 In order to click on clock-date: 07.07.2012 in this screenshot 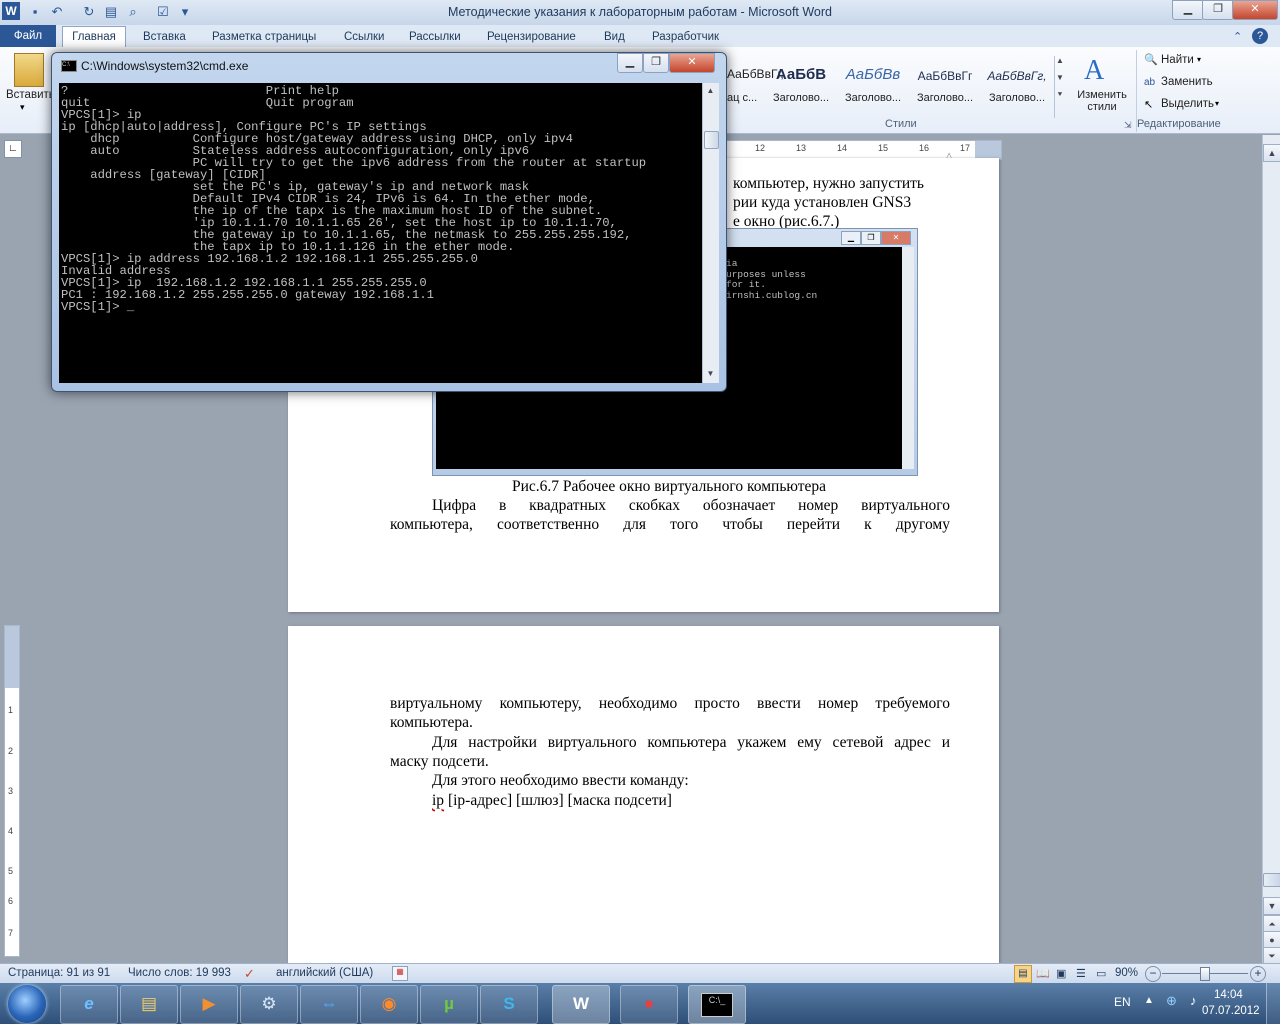, I will do `click(1231, 1011)`.